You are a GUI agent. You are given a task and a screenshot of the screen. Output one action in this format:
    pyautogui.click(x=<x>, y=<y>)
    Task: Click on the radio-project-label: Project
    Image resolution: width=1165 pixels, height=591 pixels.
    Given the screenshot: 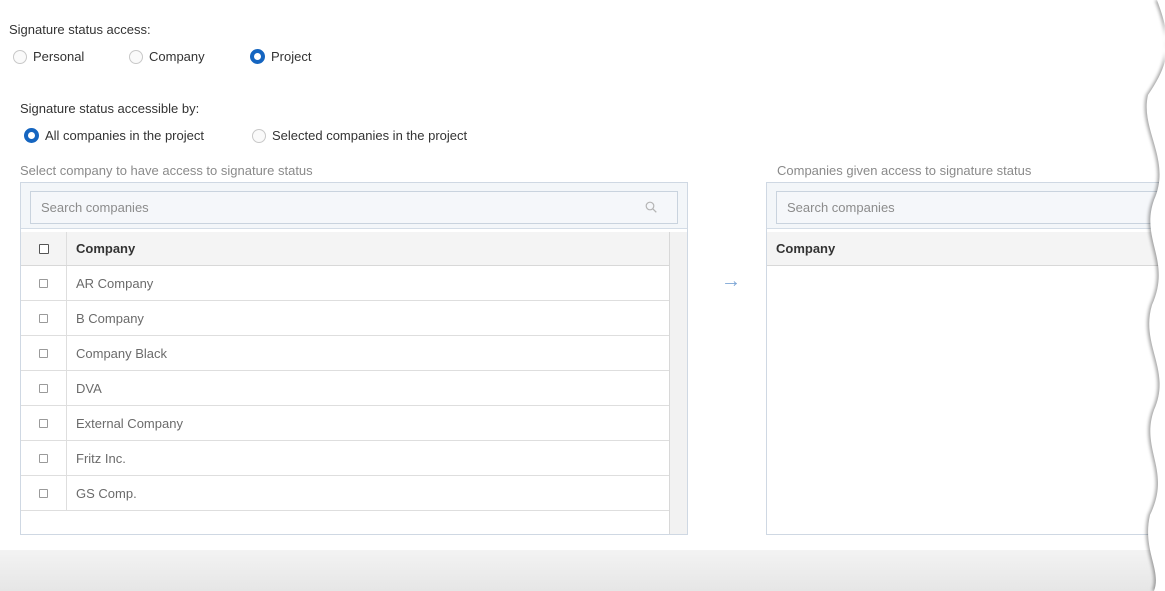 What is the action you would take?
    pyautogui.click(x=291, y=56)
    